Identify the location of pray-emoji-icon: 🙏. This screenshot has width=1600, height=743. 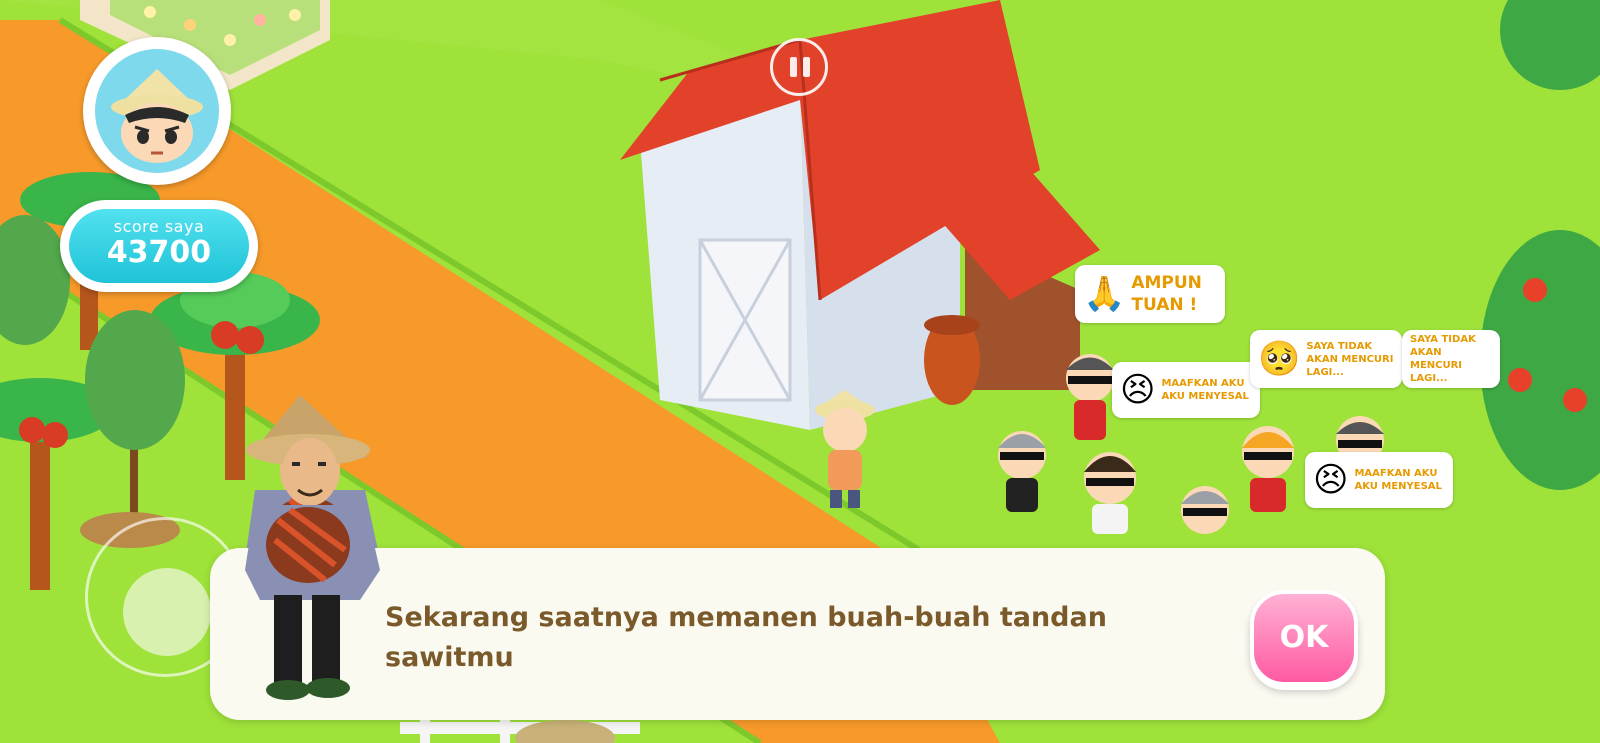
(1104, 294).